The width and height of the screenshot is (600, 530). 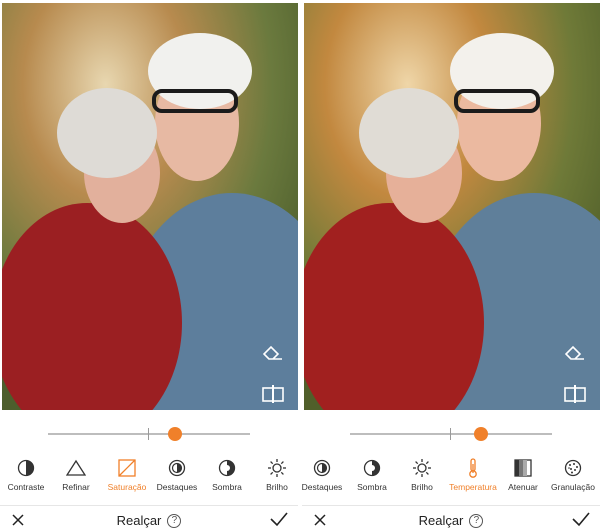 I want to click on tool-label: Refinar, so click(x=76, y=487).